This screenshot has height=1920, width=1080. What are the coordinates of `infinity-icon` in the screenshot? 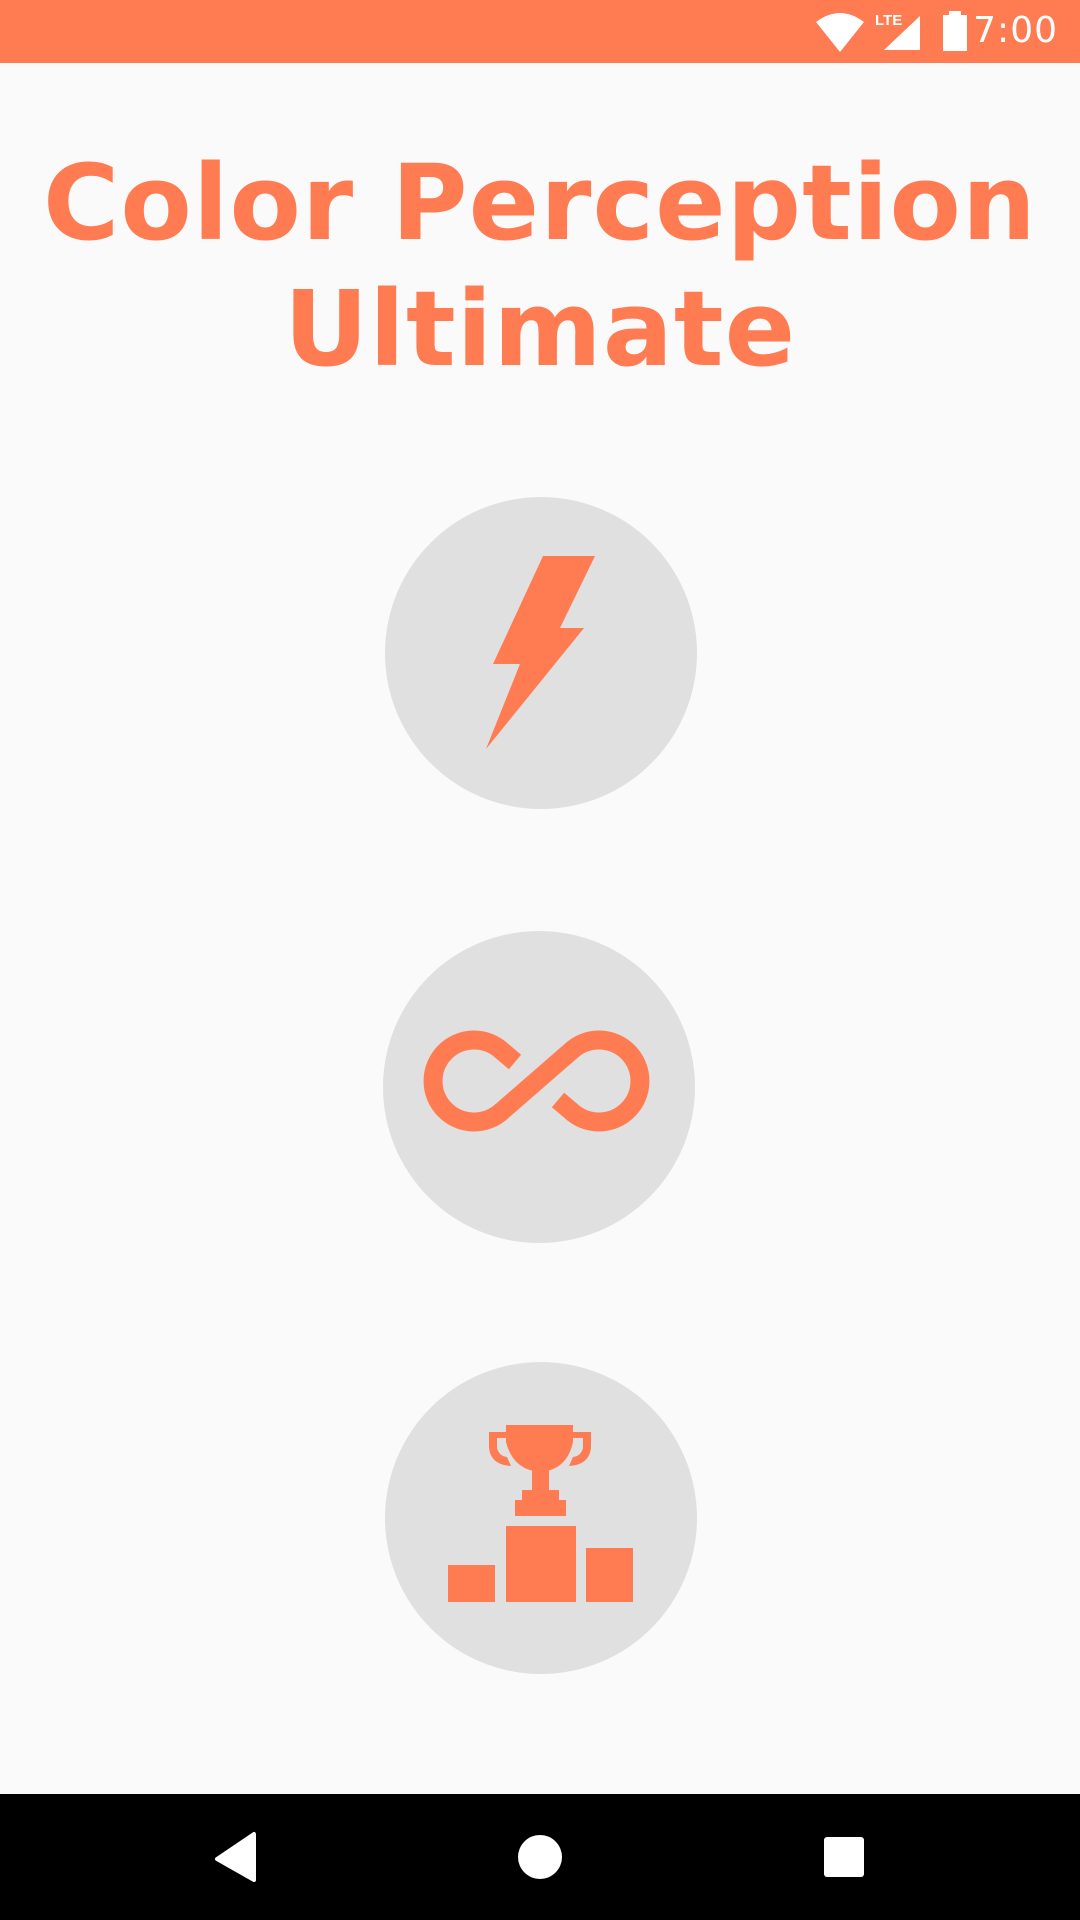 It's located at (536, 1081).